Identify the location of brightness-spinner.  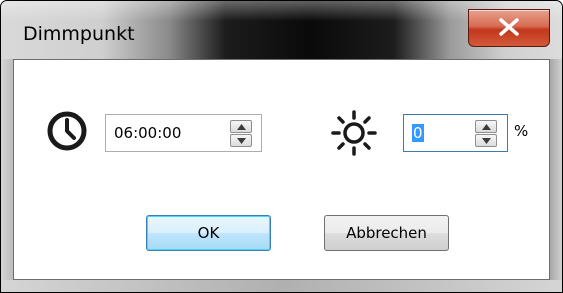
(486, 133).